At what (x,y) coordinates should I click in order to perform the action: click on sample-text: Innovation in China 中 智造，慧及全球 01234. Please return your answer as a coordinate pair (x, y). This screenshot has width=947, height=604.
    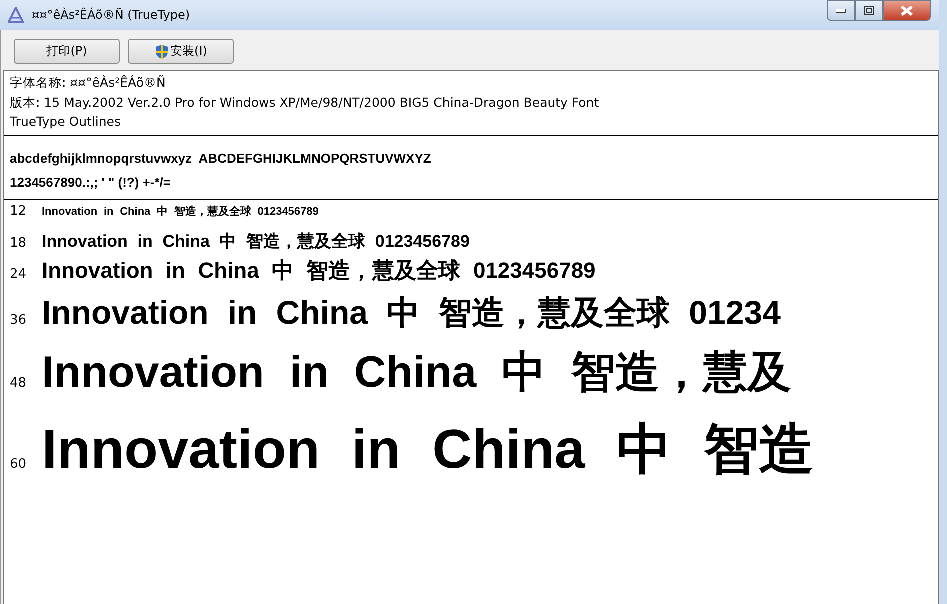
    Looking at the image, I should click on (411, 312).